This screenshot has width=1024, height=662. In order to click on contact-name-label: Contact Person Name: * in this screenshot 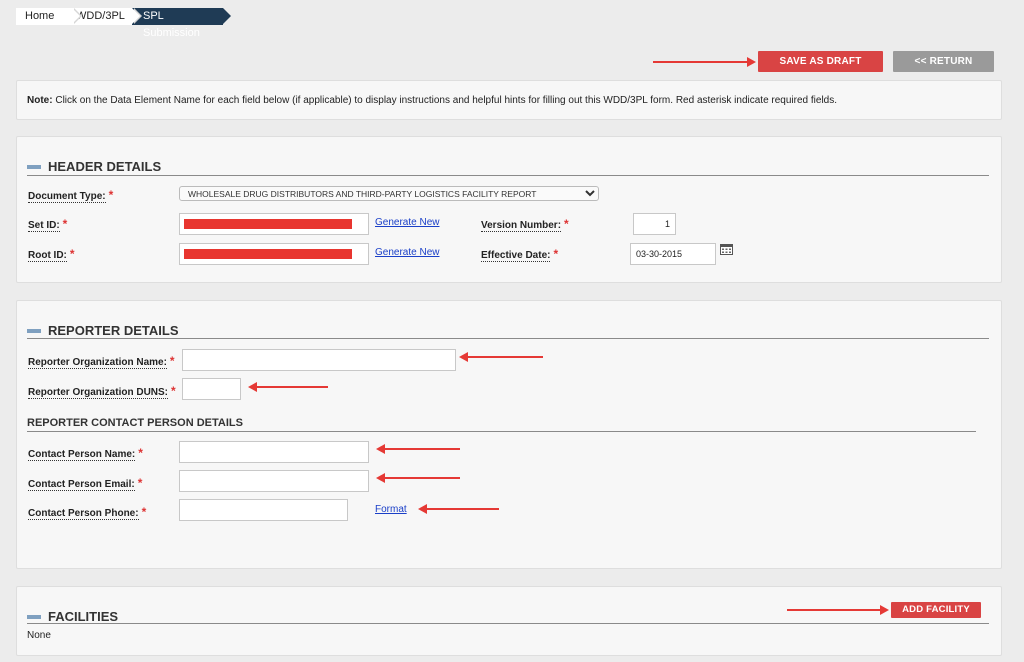, I will do `click(85, 453)`.